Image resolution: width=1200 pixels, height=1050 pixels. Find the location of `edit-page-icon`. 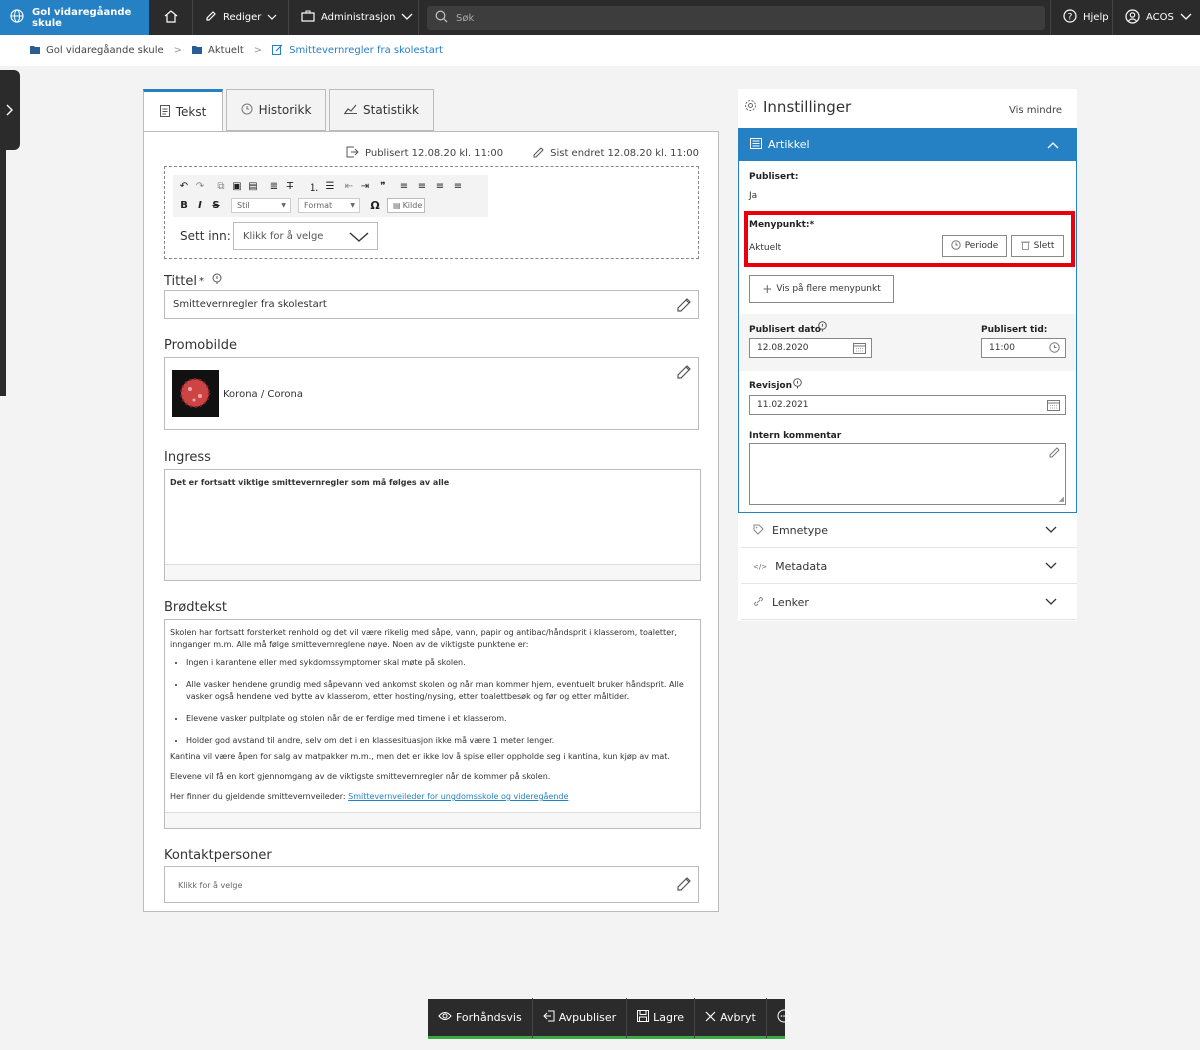

edit-page-icon is located at coordinates (277, 51).